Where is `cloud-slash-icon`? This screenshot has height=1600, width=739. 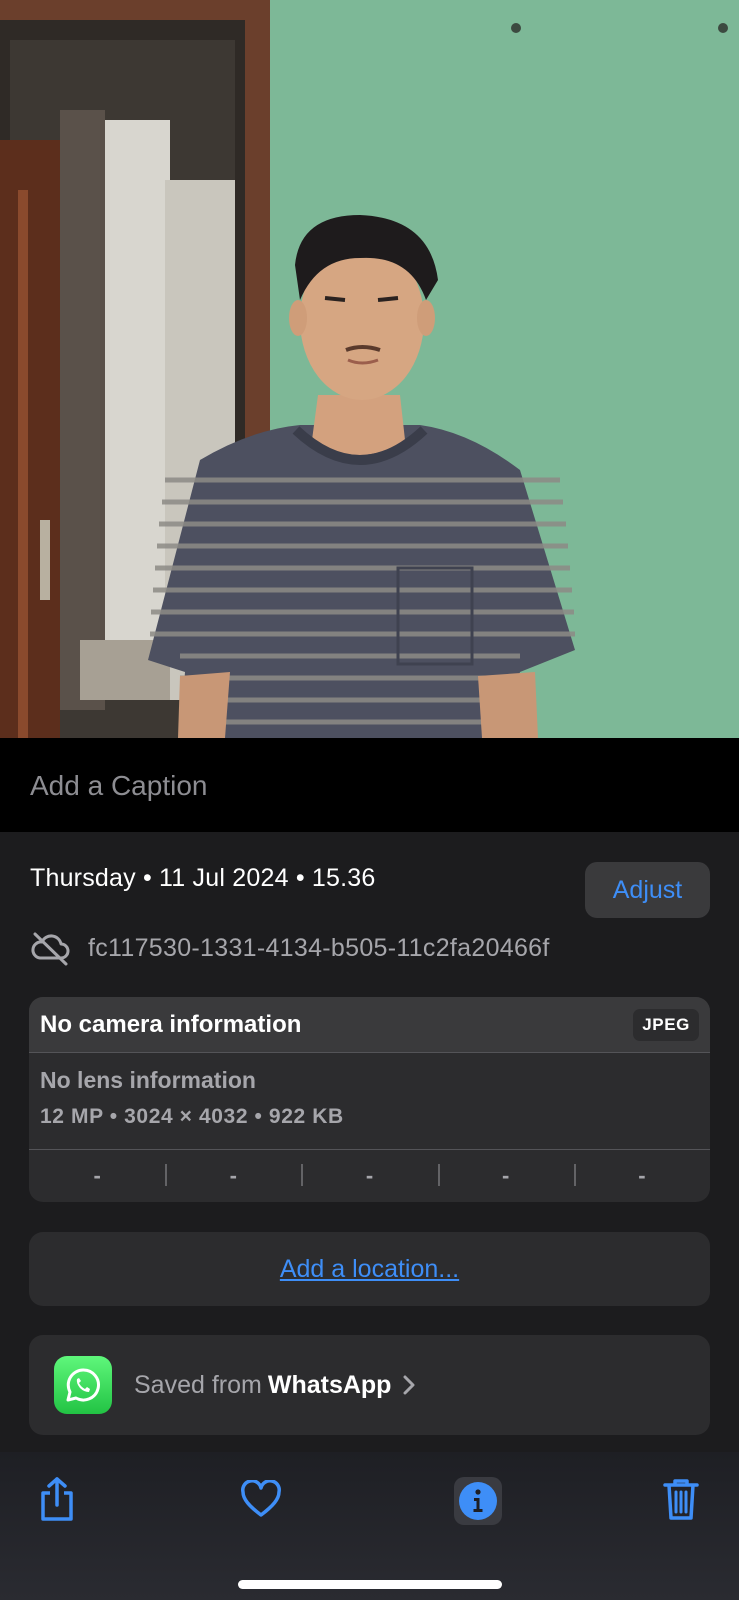
cloud-slash-icon is located at coordinates (50, 949).